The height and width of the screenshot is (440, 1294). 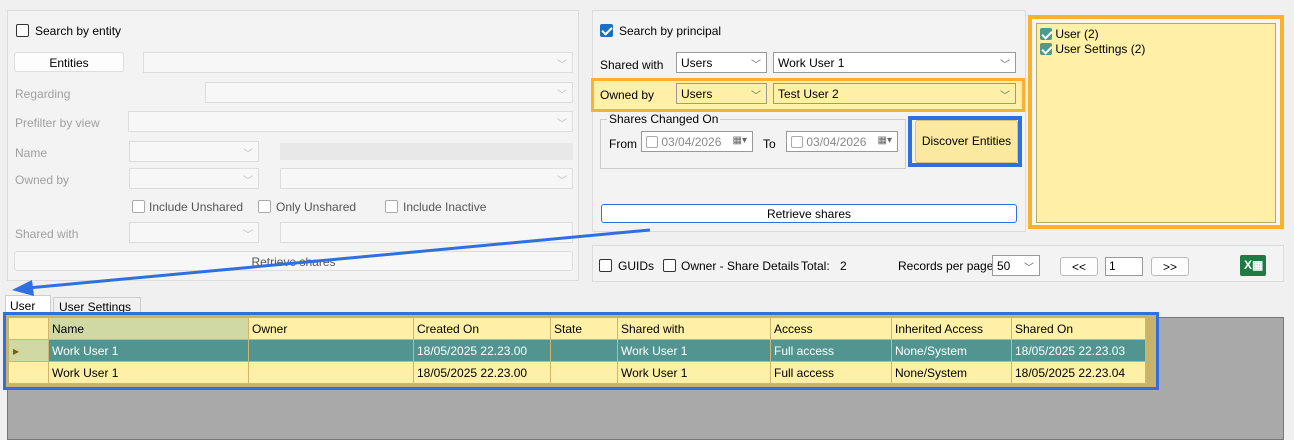 What do you see at coordinates (331, 262) in the screenshot?
I see `annotation-arrow` at bounding box center [331, 262].